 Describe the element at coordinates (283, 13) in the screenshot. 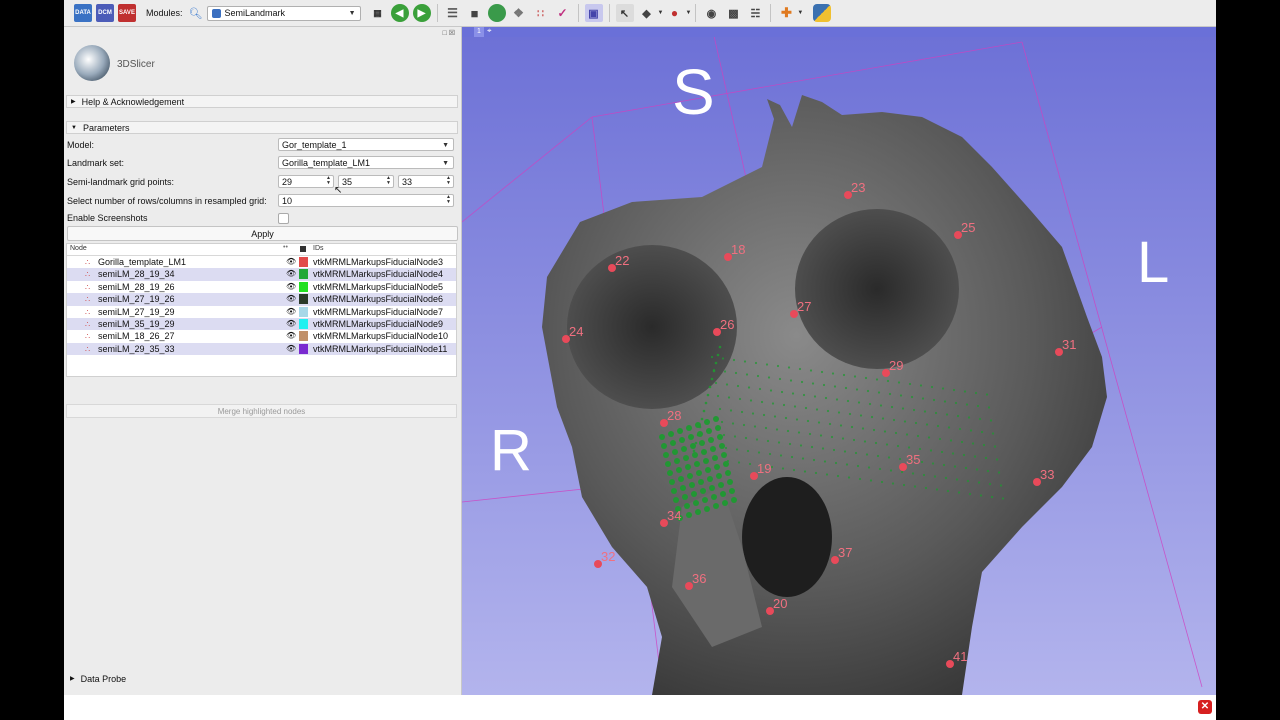

I see `module-selector: SemiLandmark ▼` at that location.